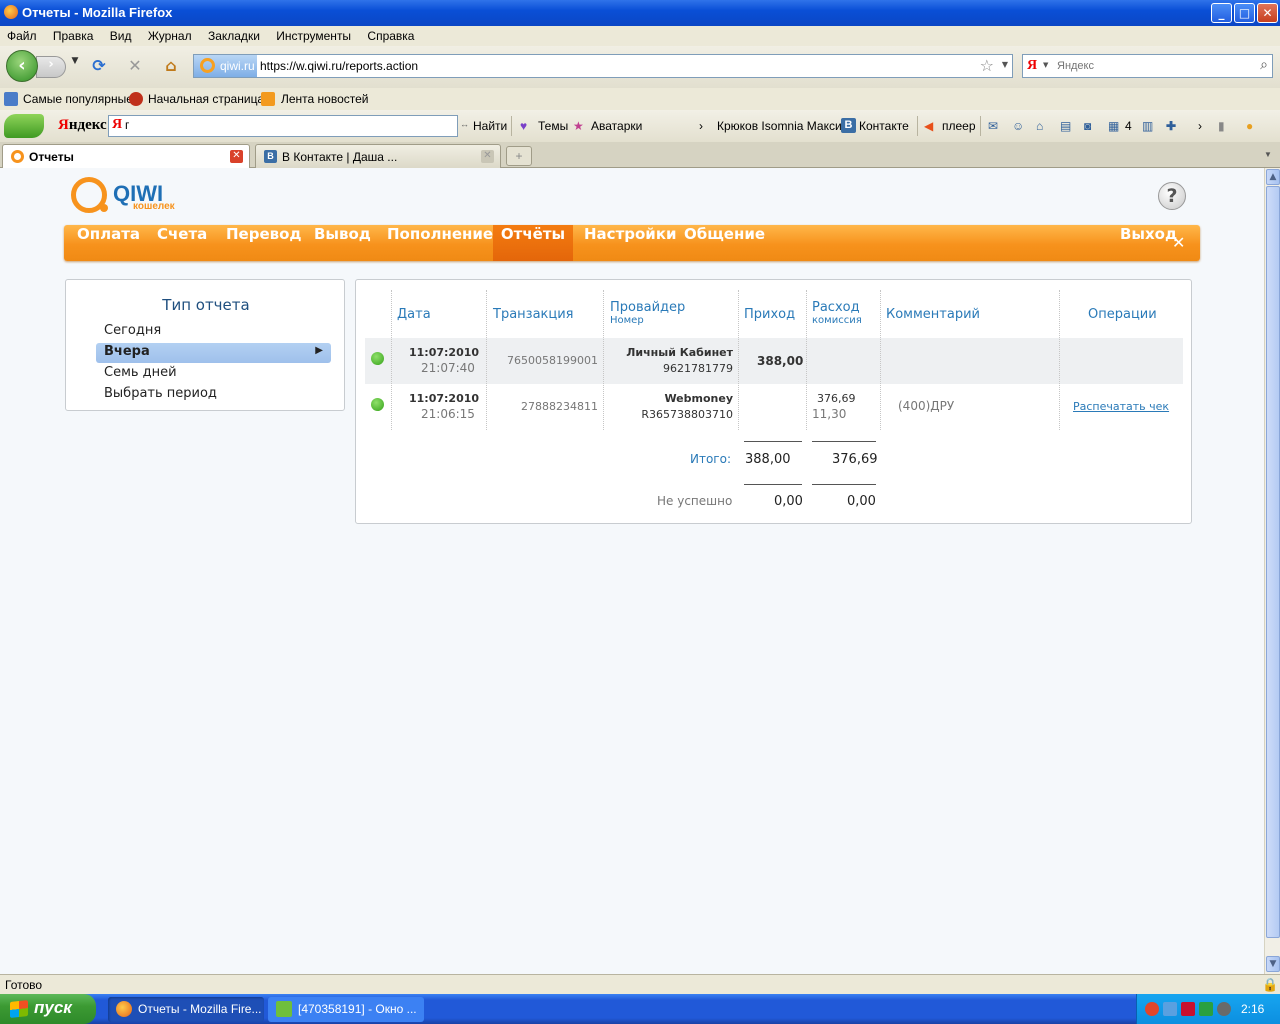  I want to click on minimize-button: _, so click(1221, 13).